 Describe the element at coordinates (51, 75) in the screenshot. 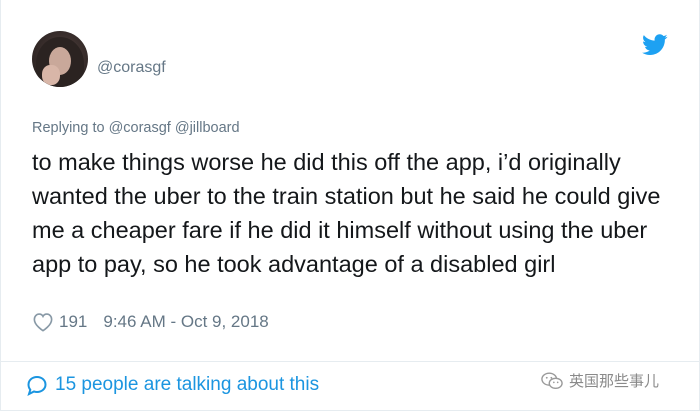

I see `avatar-hand` at that location.